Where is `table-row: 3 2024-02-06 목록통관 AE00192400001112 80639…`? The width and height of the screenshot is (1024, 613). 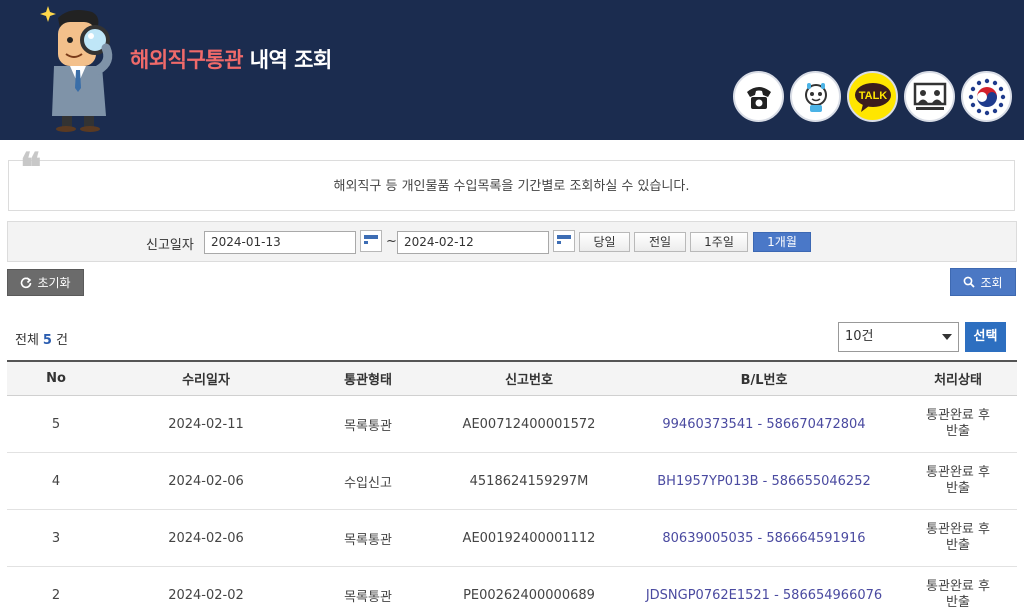 table-row: 3 2024-02-06 목록통관 AE00192400001112 80639… is located at coordinates (512, 538).